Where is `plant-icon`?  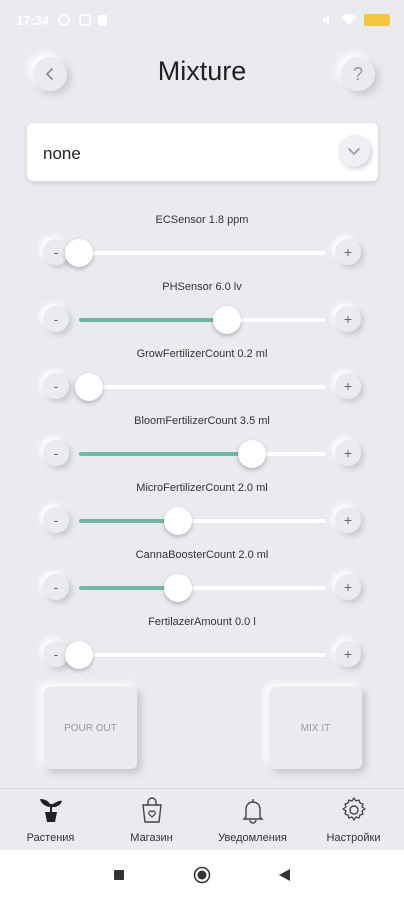
plant-icon is located at coordinates (51, 810).